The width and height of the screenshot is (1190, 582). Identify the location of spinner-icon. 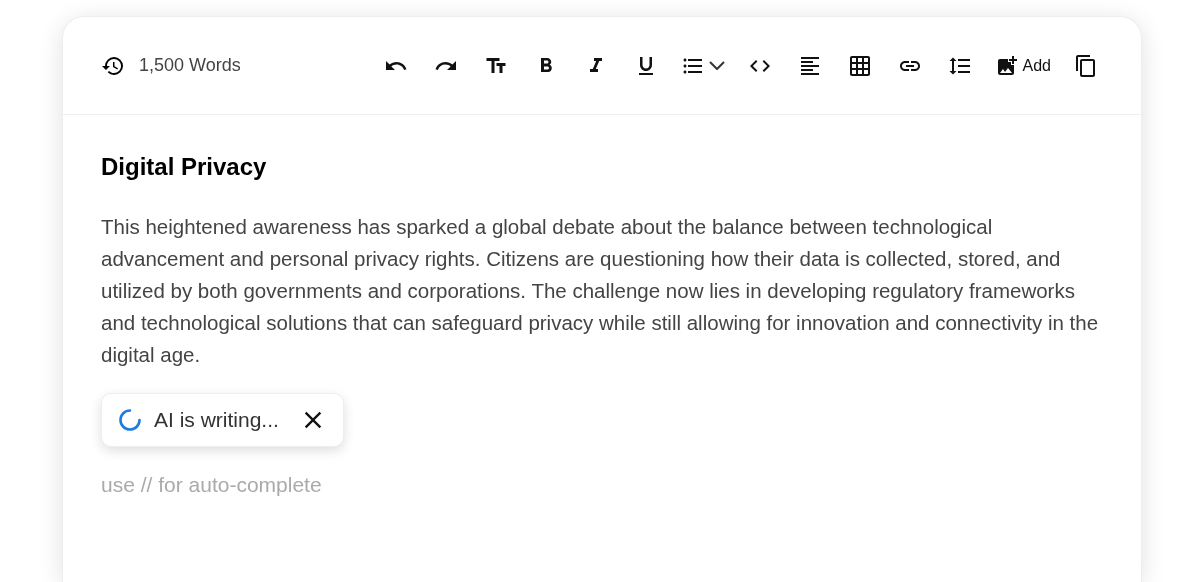
(130, 420).